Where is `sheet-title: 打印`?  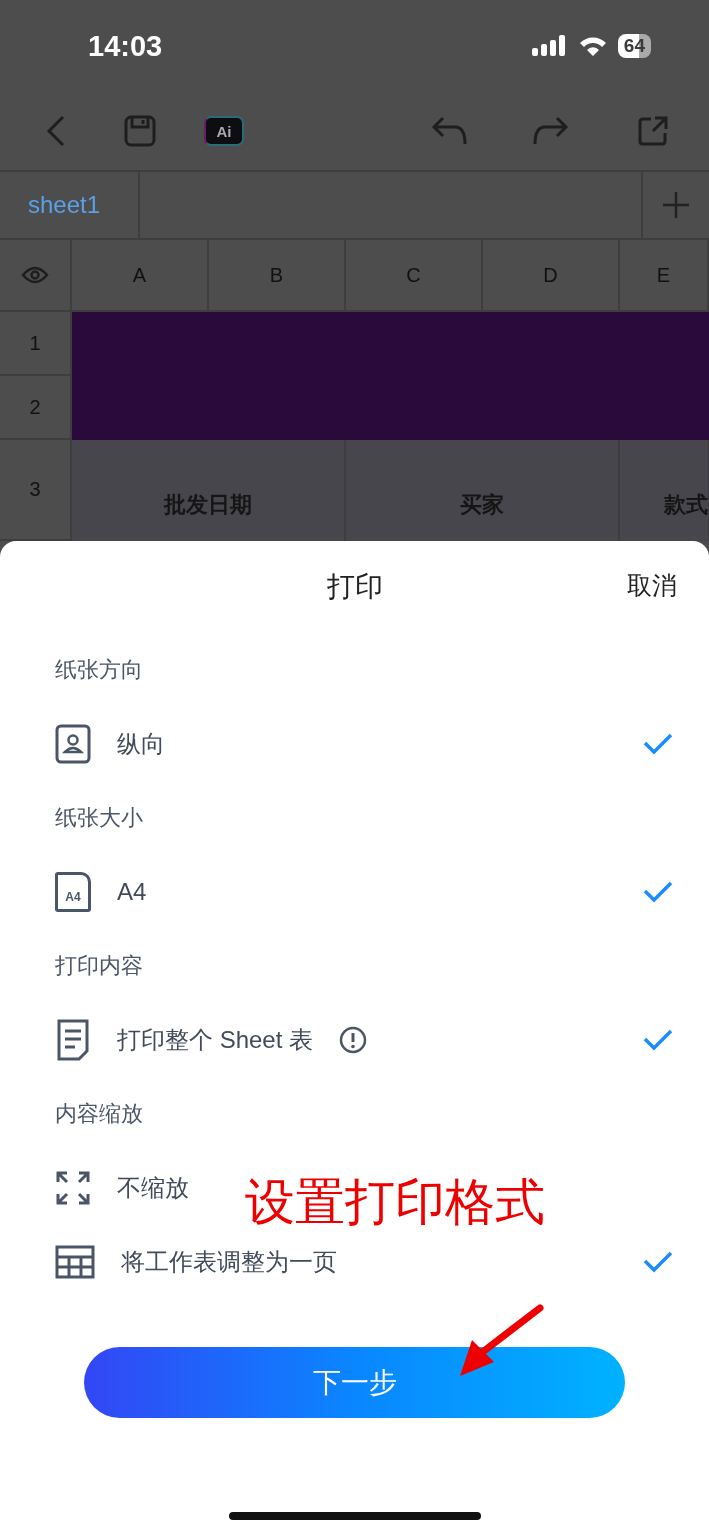
sheet-title: 打印 is located at coordinates (354, 587).